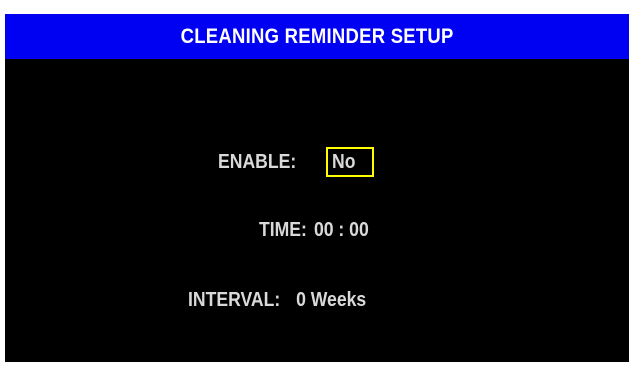  I want to click on time-label: TIME:, so click(283, 230).